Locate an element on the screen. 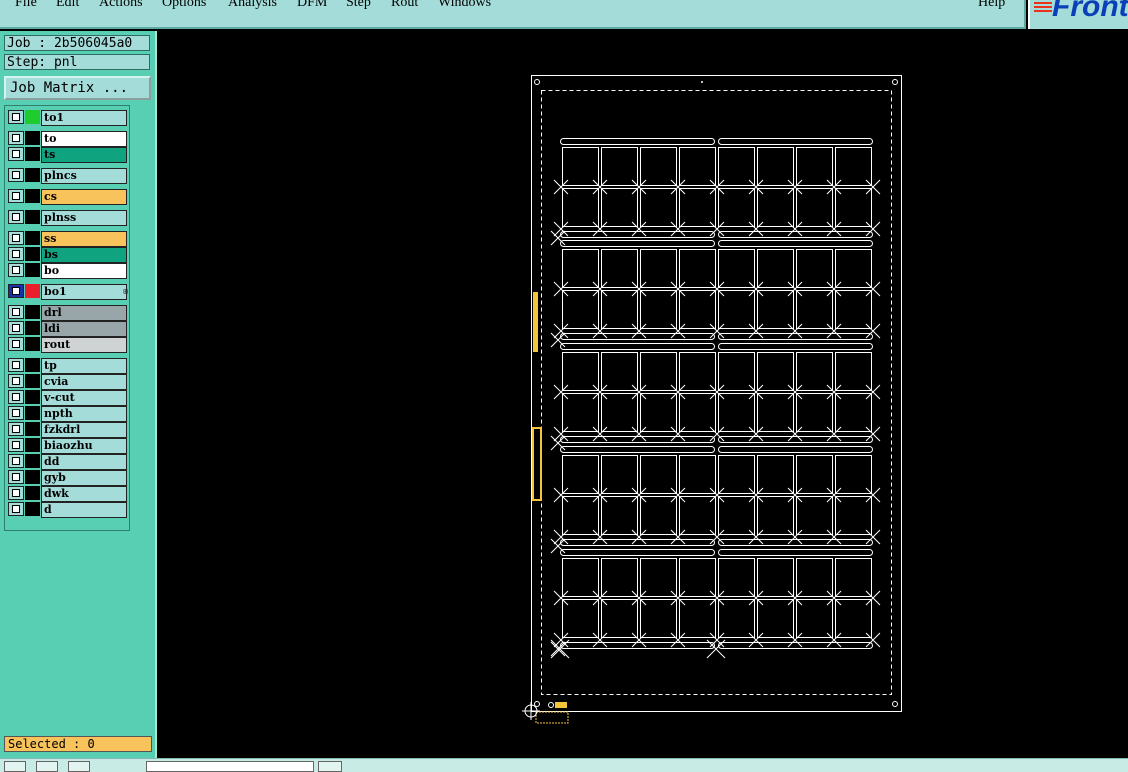  layer-name: to is located at coordinates (84, 139).